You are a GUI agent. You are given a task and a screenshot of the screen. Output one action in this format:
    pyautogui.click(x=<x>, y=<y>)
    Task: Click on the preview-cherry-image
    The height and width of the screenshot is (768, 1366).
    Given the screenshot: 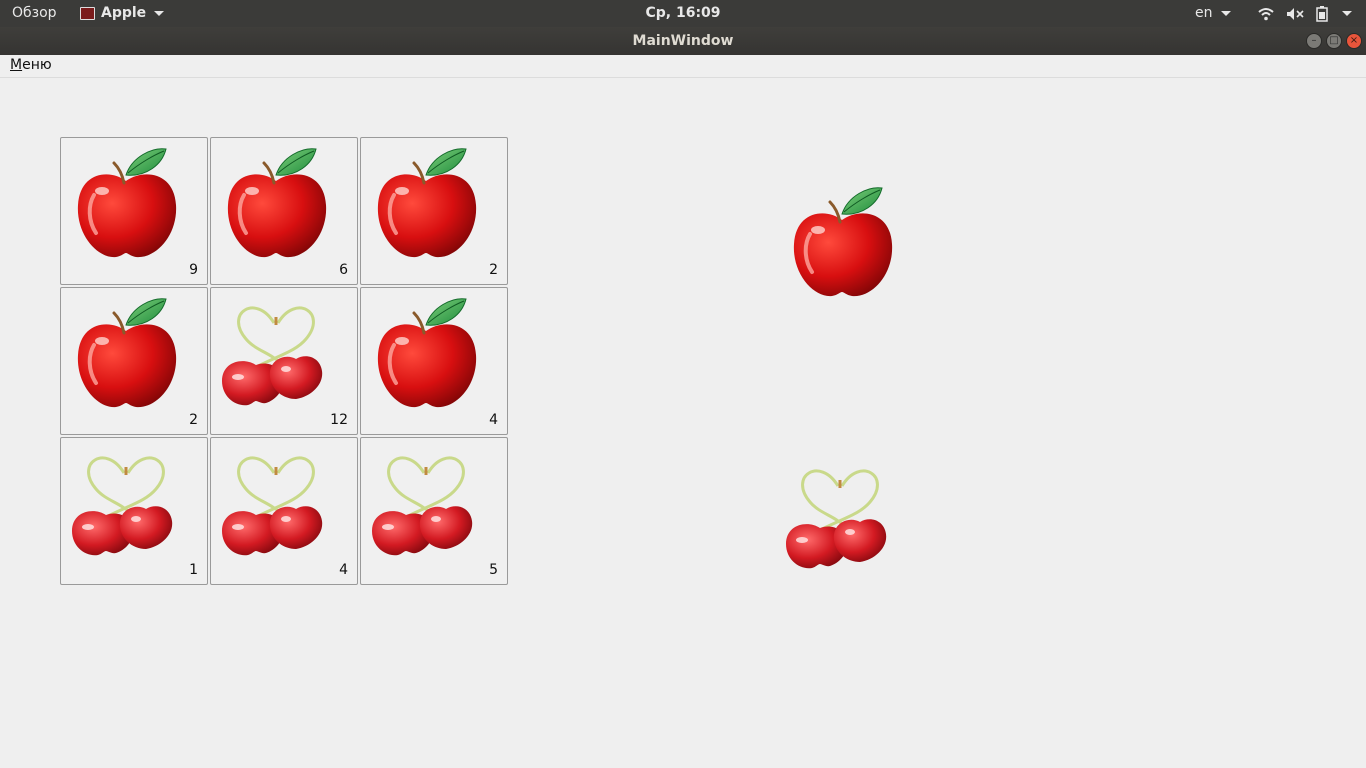 What is the action you would take?
    pyautogui.click(x=840, y=516)
    